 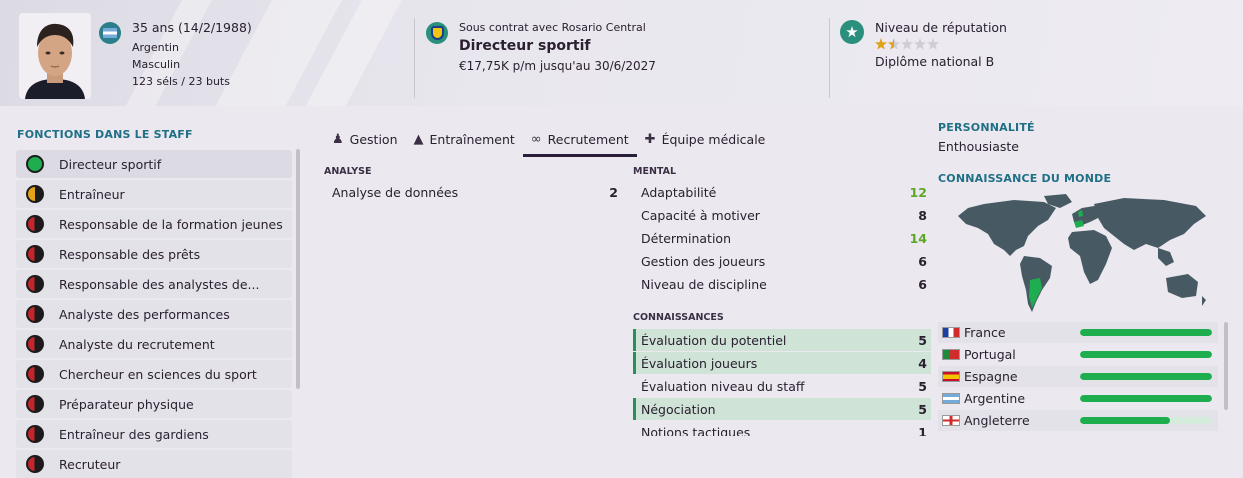 What do you see at coordinates (699, 363) in the screenshot?
I see `attribute-name: Évaluation joueurs` at bounding box center [699, 363].